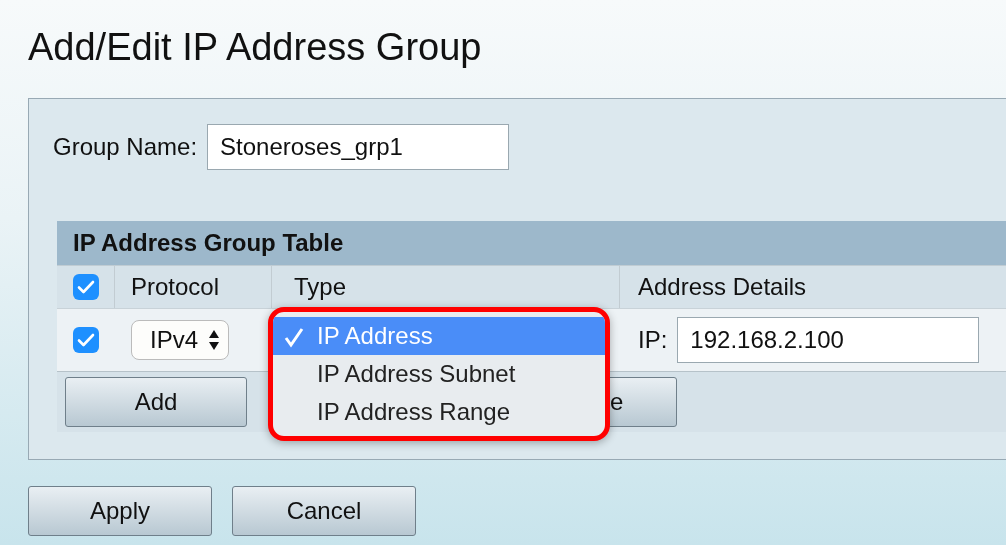 The width and height of the screenshot is (1006, 545). Describe the element at coordinates (156, 402) in the screenshot. I see `add-button: Add` at that location.